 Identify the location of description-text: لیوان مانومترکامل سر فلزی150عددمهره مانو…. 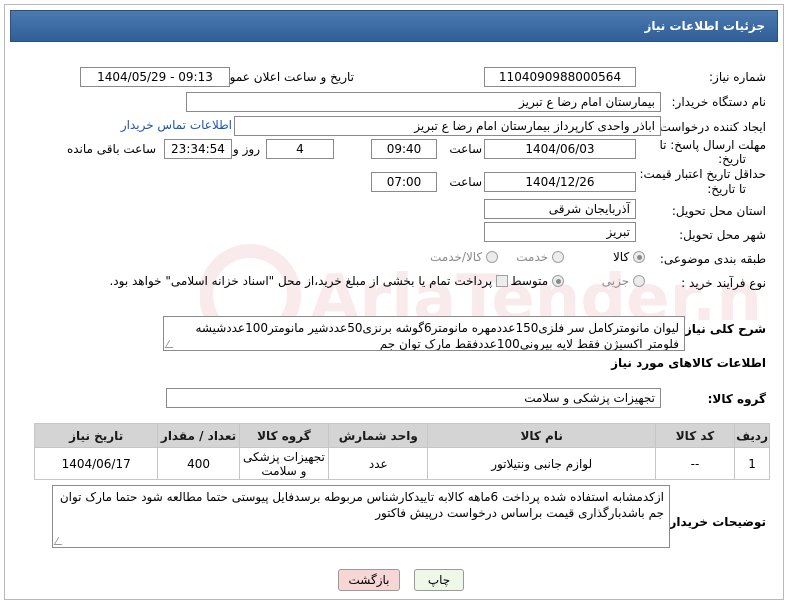
(424, 333).